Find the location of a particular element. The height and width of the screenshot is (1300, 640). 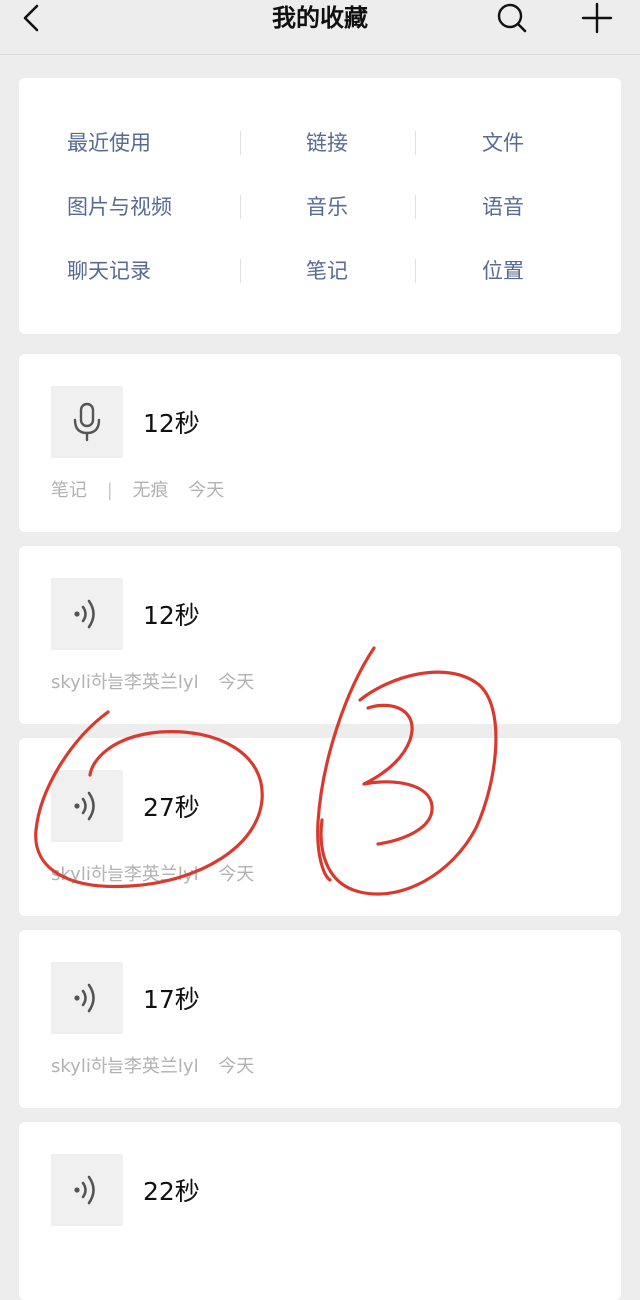

add-button is located at coordinates (597, 18).